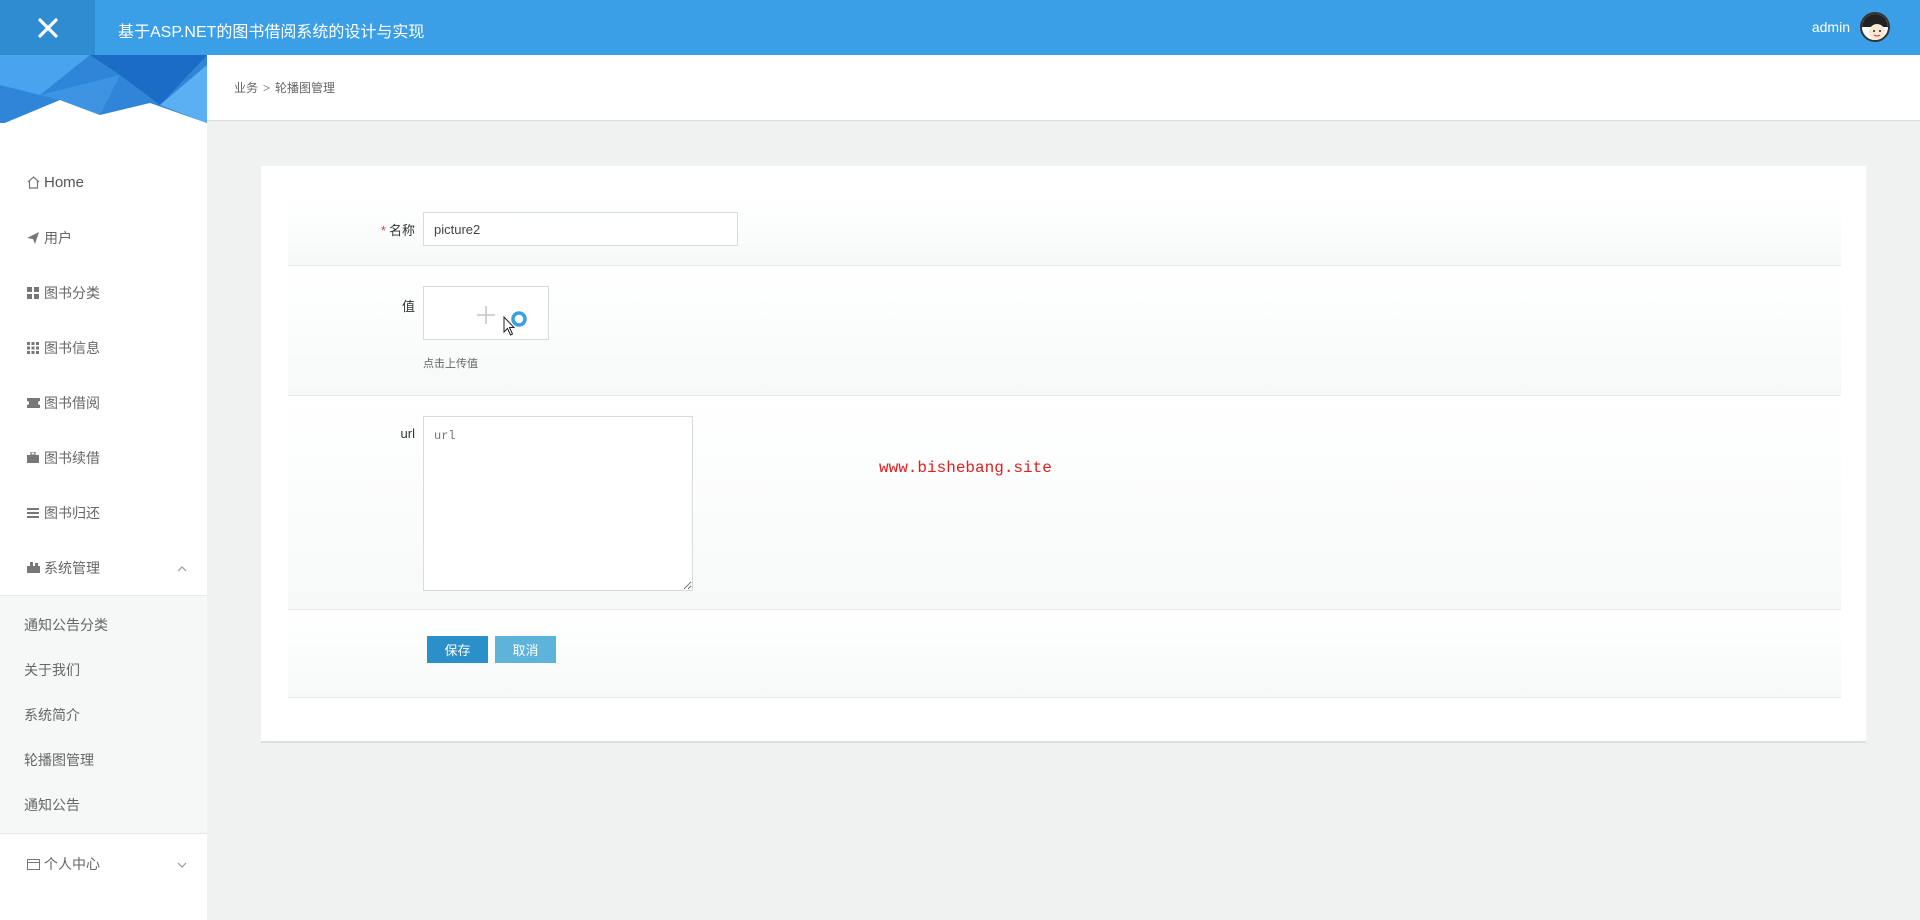 This screenshot has width=1920, height=920. Describe the element at coordinates (397, 230) in the screenshot. I see `name-label: * 名称` at that location.